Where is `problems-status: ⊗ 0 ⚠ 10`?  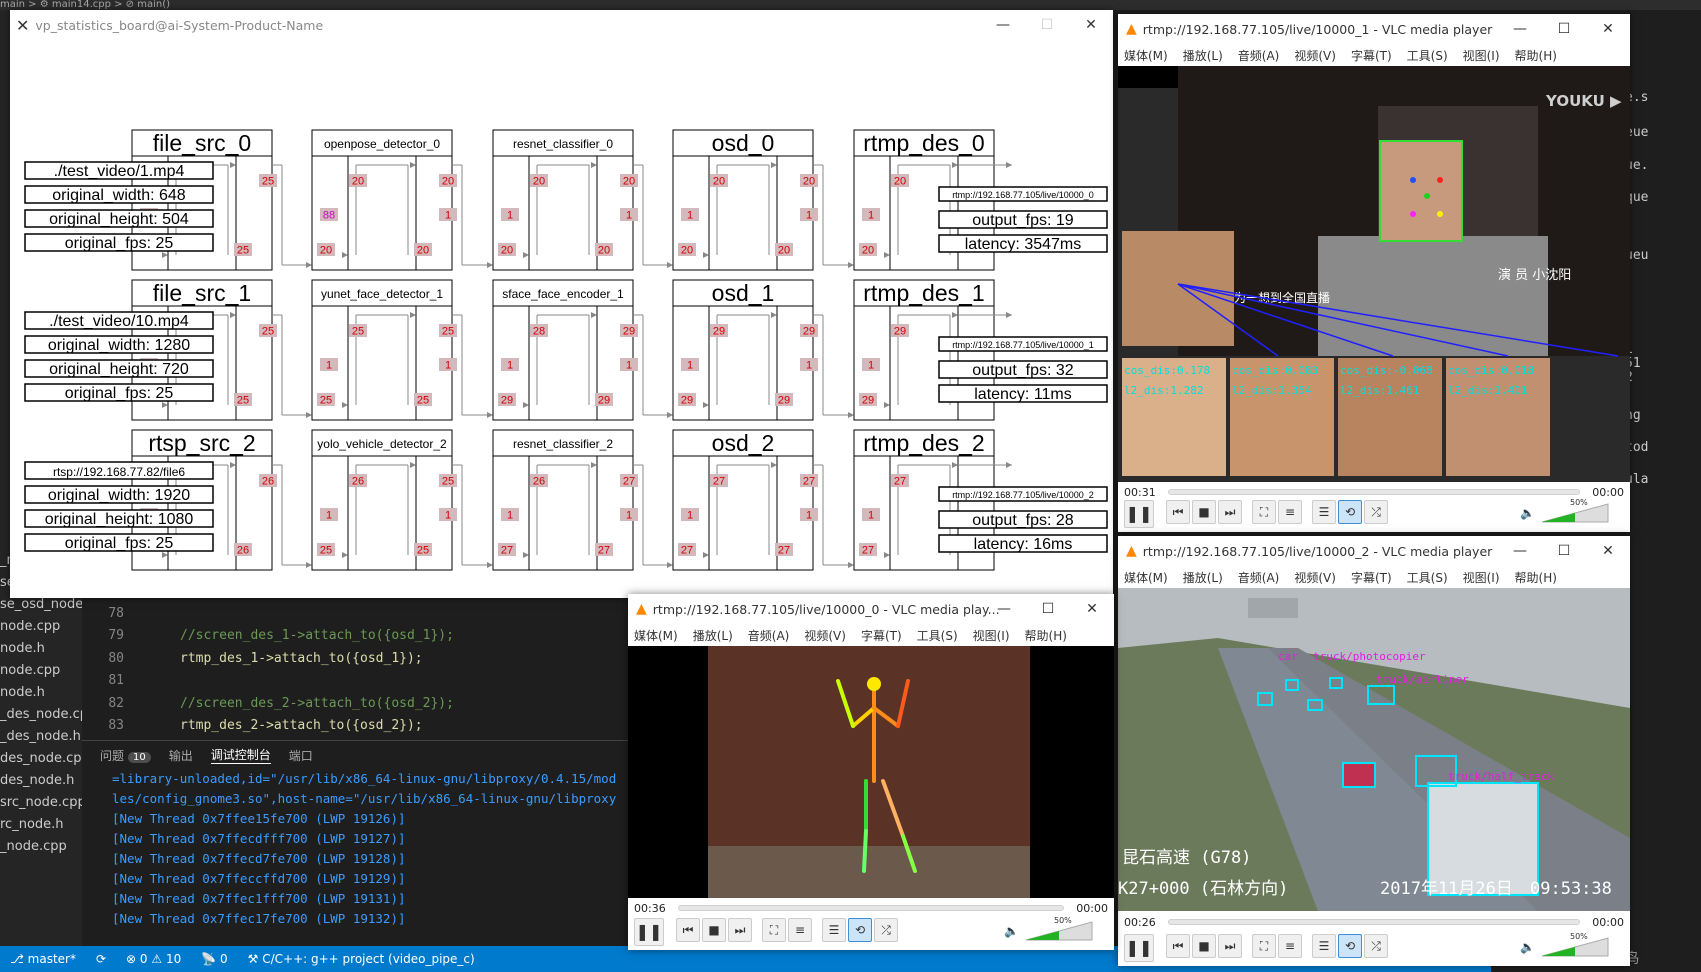
problems-status: ⊗ 0 ⚠ 10 is located at coordinates (153, 959).